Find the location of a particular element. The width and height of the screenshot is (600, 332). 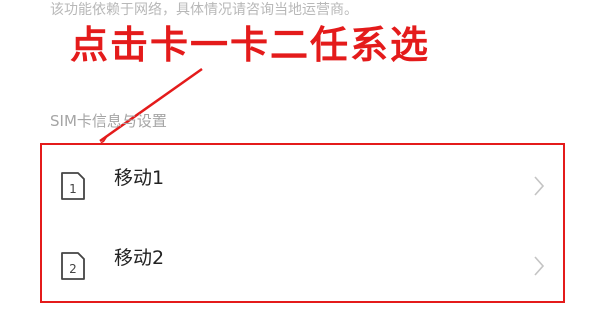

section-title: SIM卡信息与设置 is located at coordinates (108, 121).